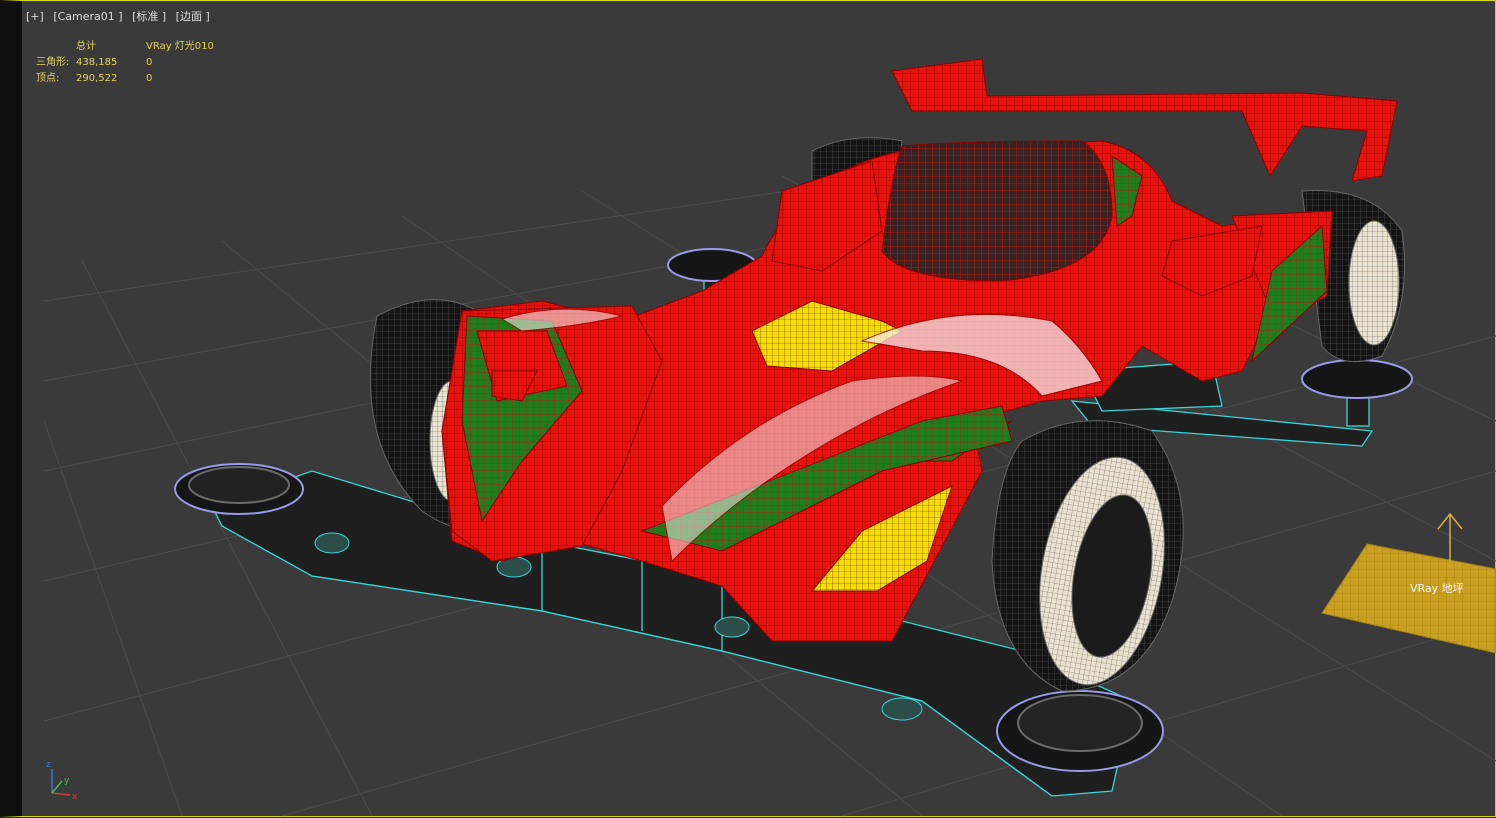 This screenshot has width=1496, height=818. What do you see at coordinates (149, 16) in the screenshot?
I see `viewport-menu-shading: [标准 ]` at bounding box center [149, 16].